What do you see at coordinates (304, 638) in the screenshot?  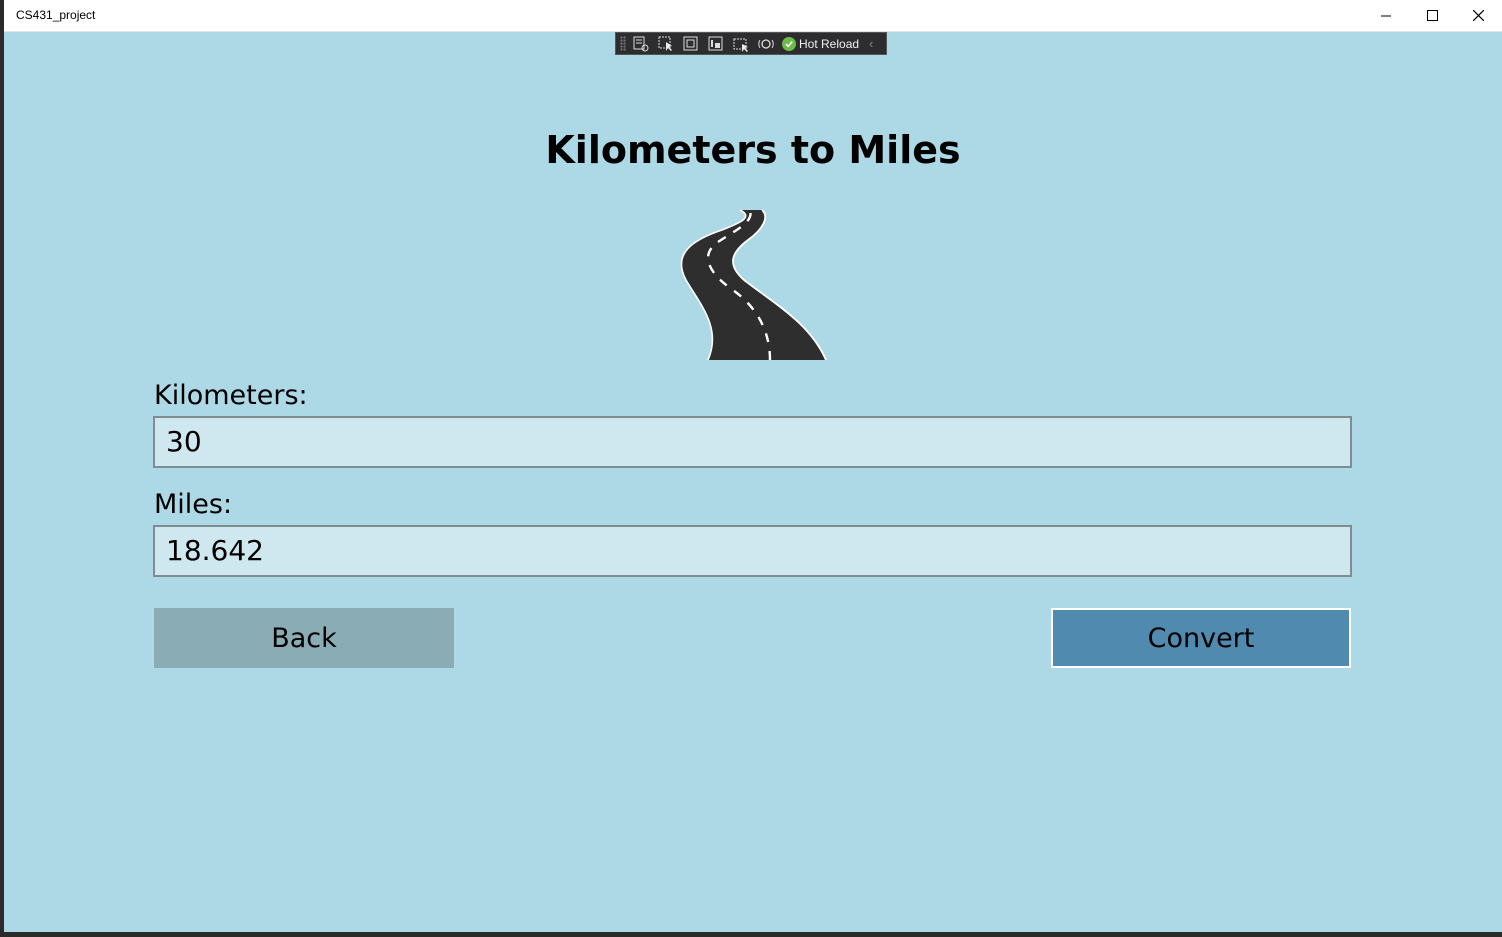 I see `back-button: Back` at bounding box center [304, 638].